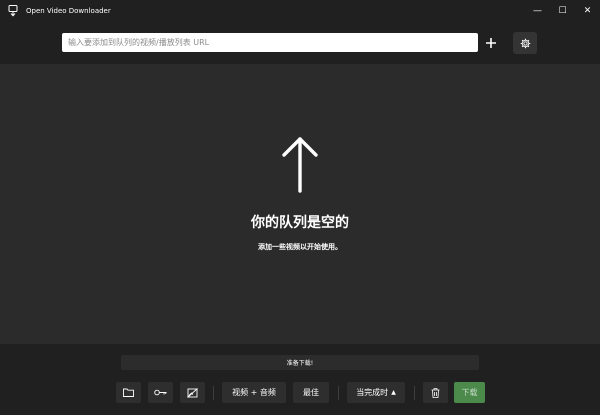  What do you see at coordinates (68, 11) in the screenshot?
I see `window-title: Open Video Downloader` at bounding box center [68, 11].